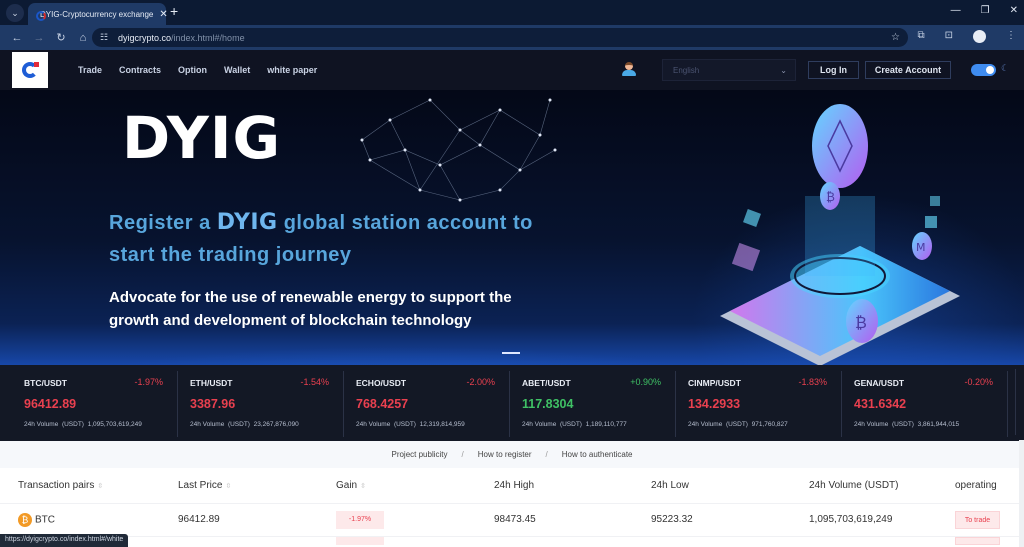 This screenshot has height=547, width=1024. I want to click on ticker-pair: ETH/USDT, so click(211, 383).